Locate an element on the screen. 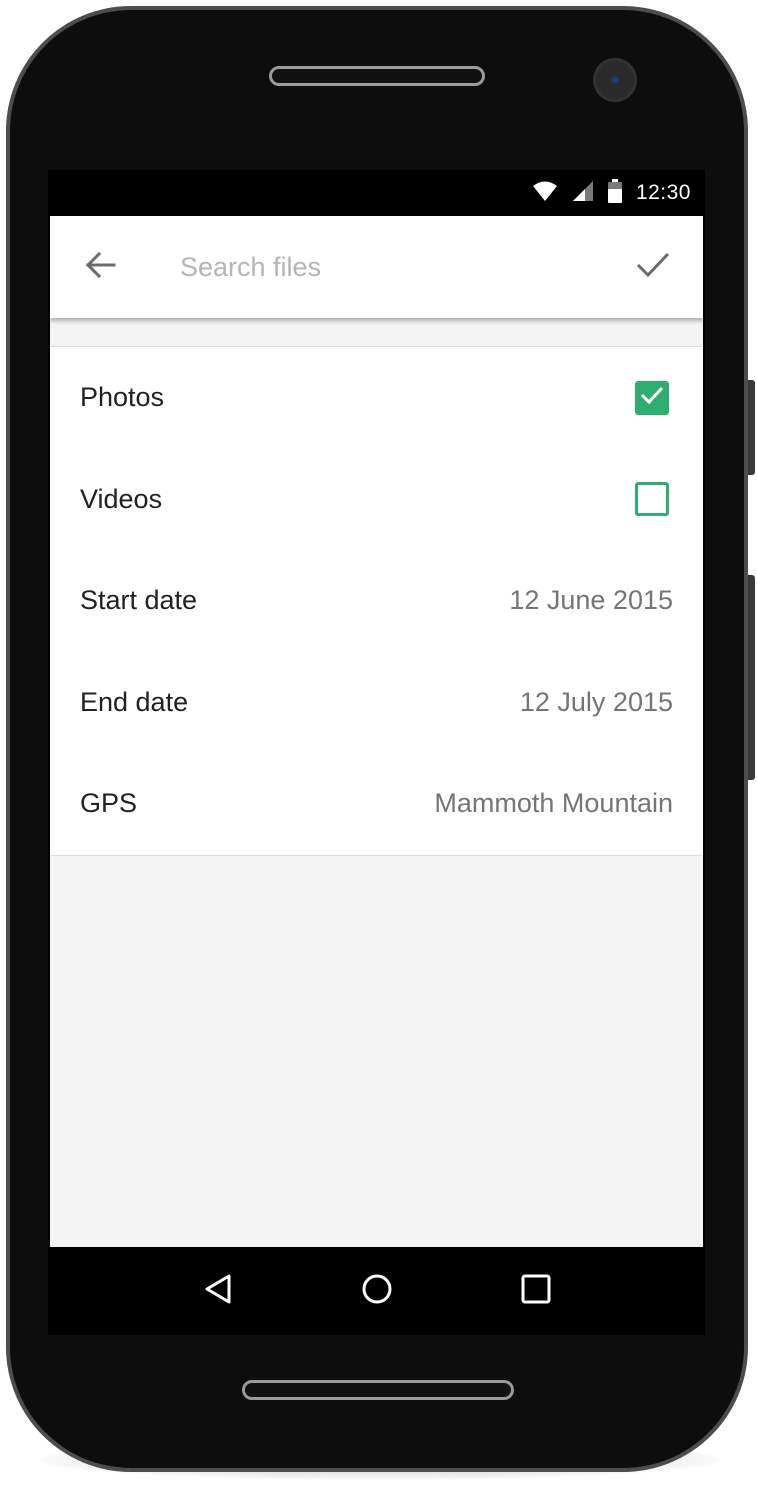 Image resolution: width=757 pixels, height=1500 pixels. cellular-signal-icon is located at coordinates (583, 193).